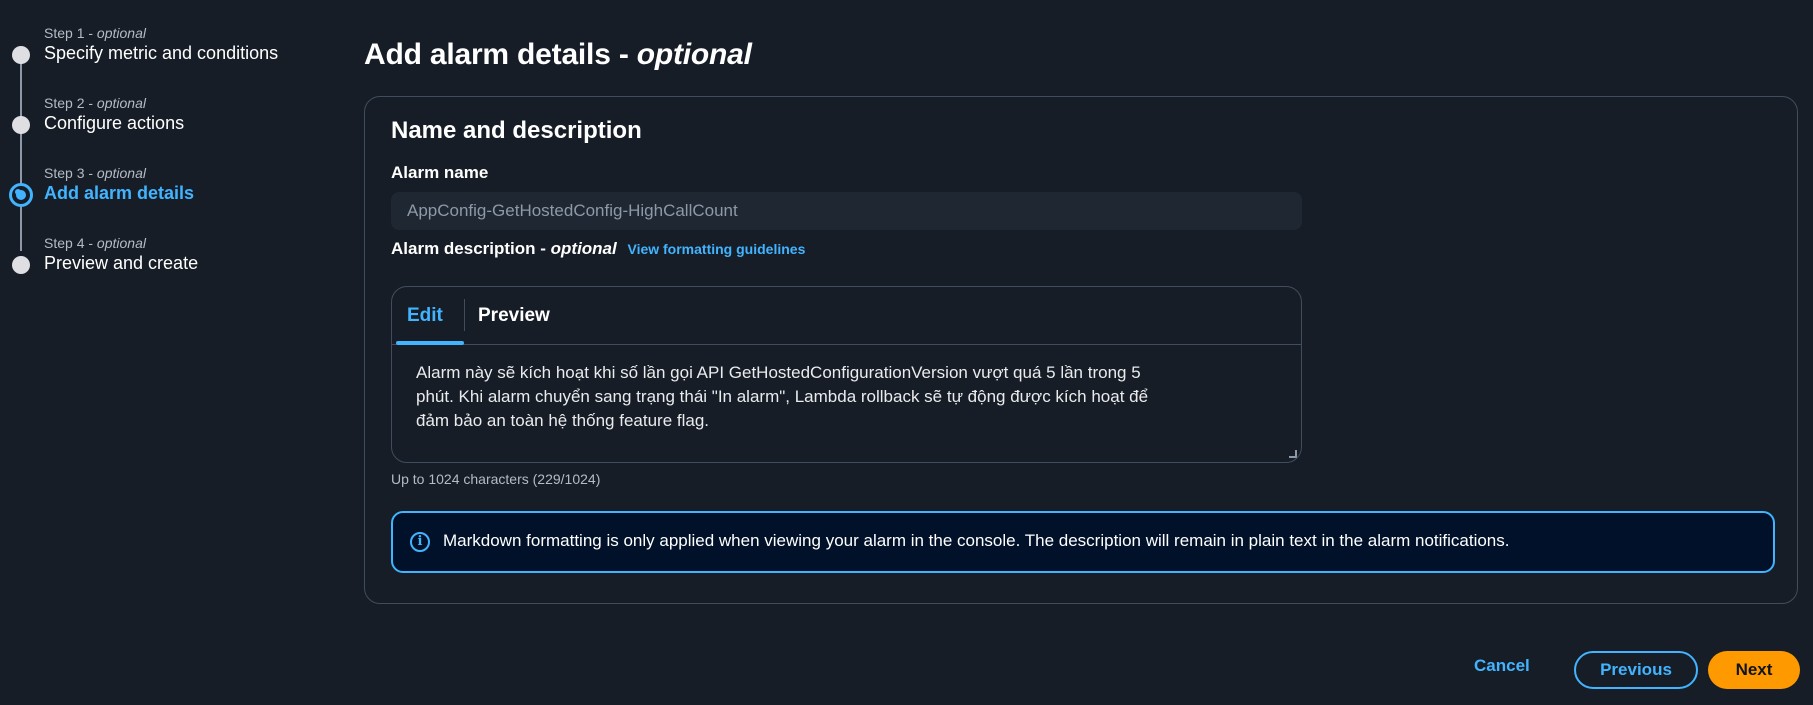 The height and width of the screenshot is (705, 1813). I want to click on cancel-button: Cancel, so click(1502, 666).